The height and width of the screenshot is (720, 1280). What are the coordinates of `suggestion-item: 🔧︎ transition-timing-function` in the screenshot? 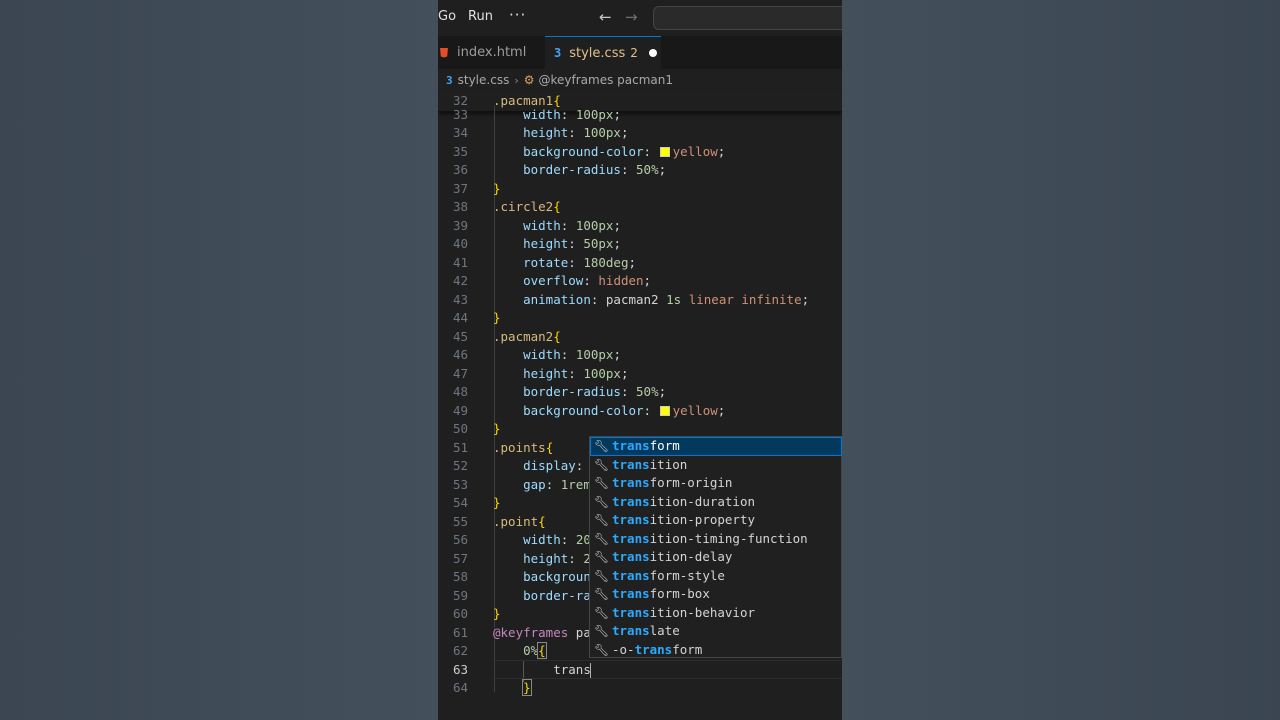 It's located at (716, 539).